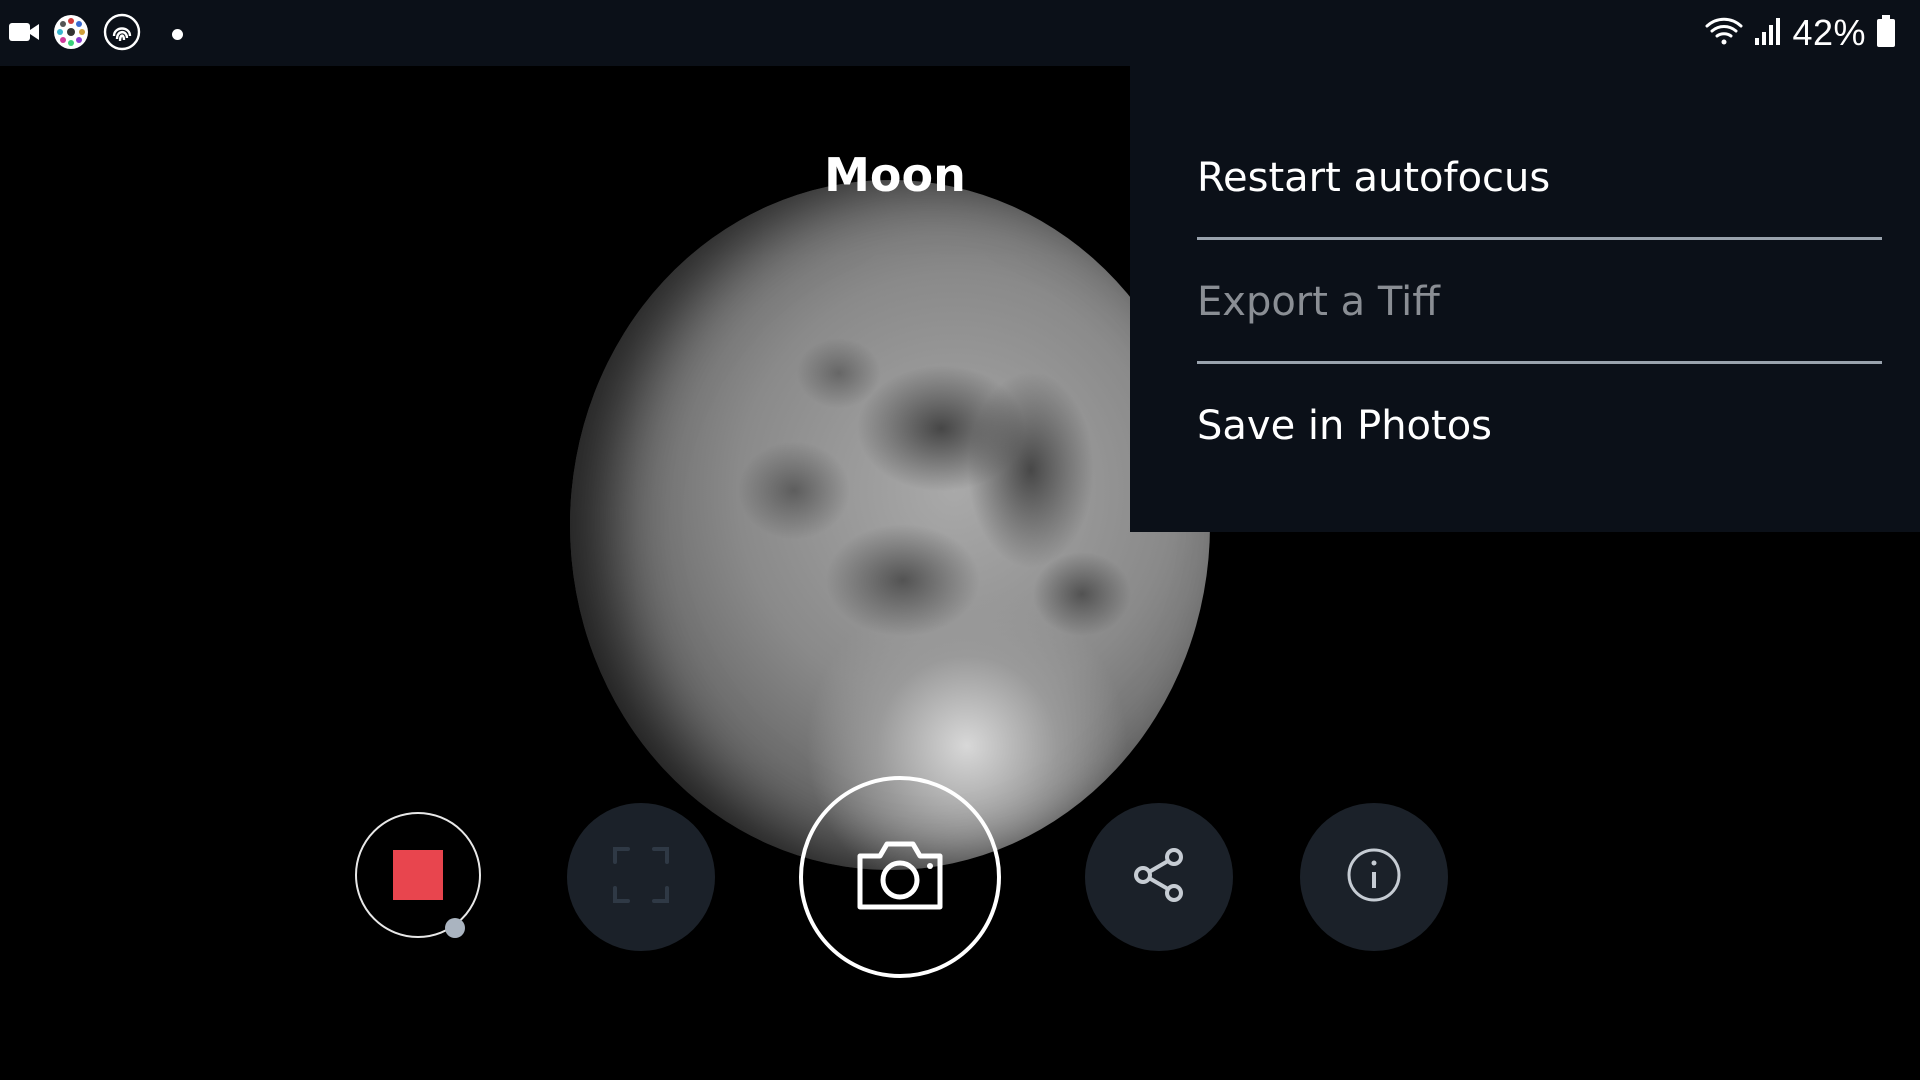 This screenshot has height=1080, width=1920. What do you see at coordinates (1538, 178) in the screenshot?
I see `menu-item-restart-autofocus: Restart autofocus` at bounding box center [1538, 178].